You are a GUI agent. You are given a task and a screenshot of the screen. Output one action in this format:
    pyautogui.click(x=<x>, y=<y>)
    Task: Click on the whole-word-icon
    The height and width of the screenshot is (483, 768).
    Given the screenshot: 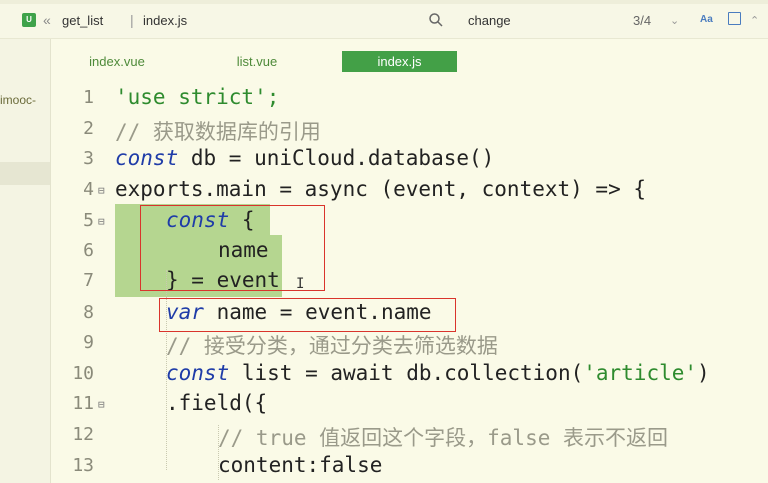 What is the action you would take?
    pyautogui.click(x=734, y=18)
    